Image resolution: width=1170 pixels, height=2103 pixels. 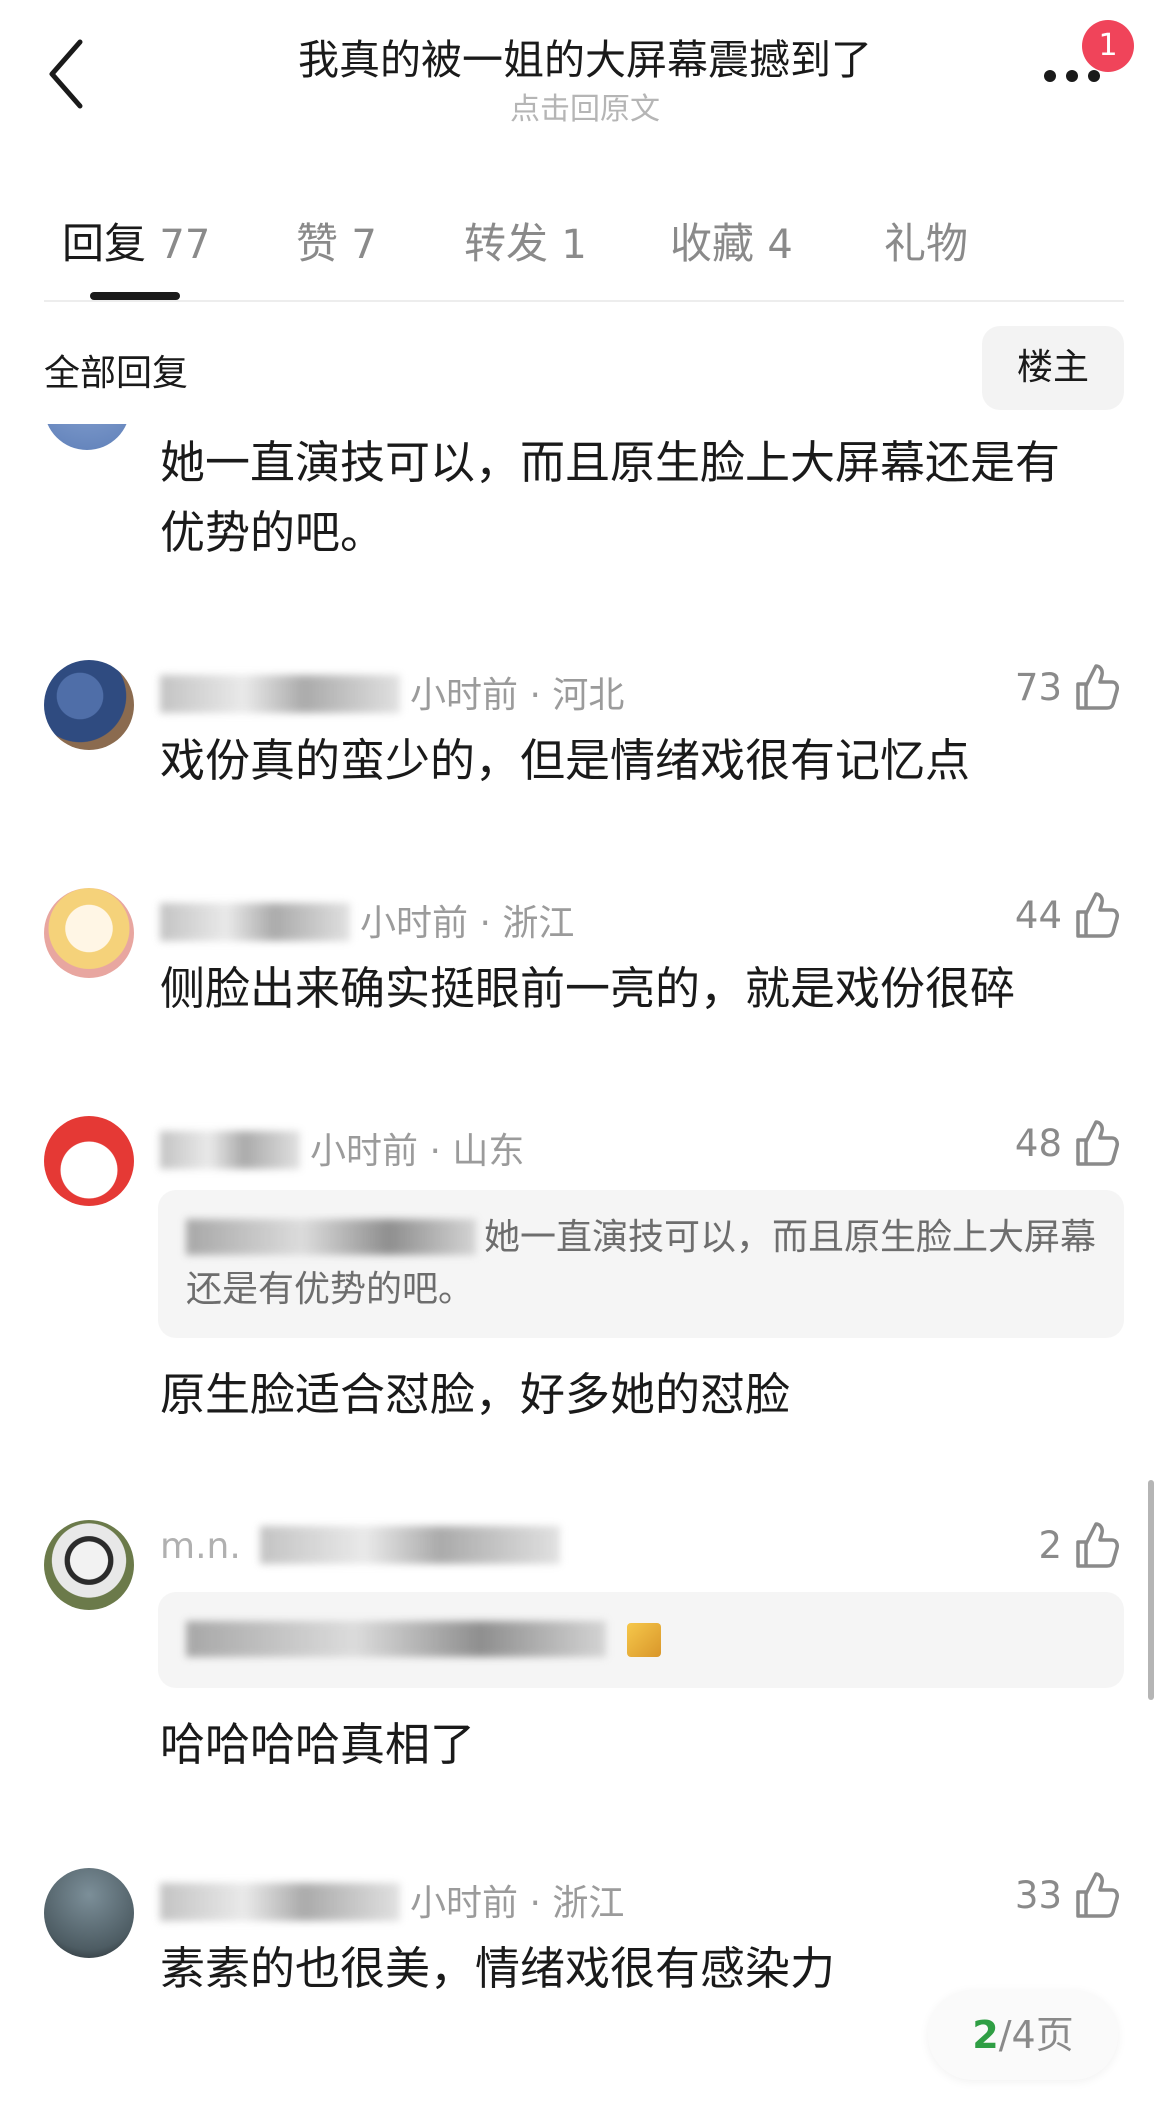 I want to click on tab-favorites: 收藏 4, so click(x=731, y=240).